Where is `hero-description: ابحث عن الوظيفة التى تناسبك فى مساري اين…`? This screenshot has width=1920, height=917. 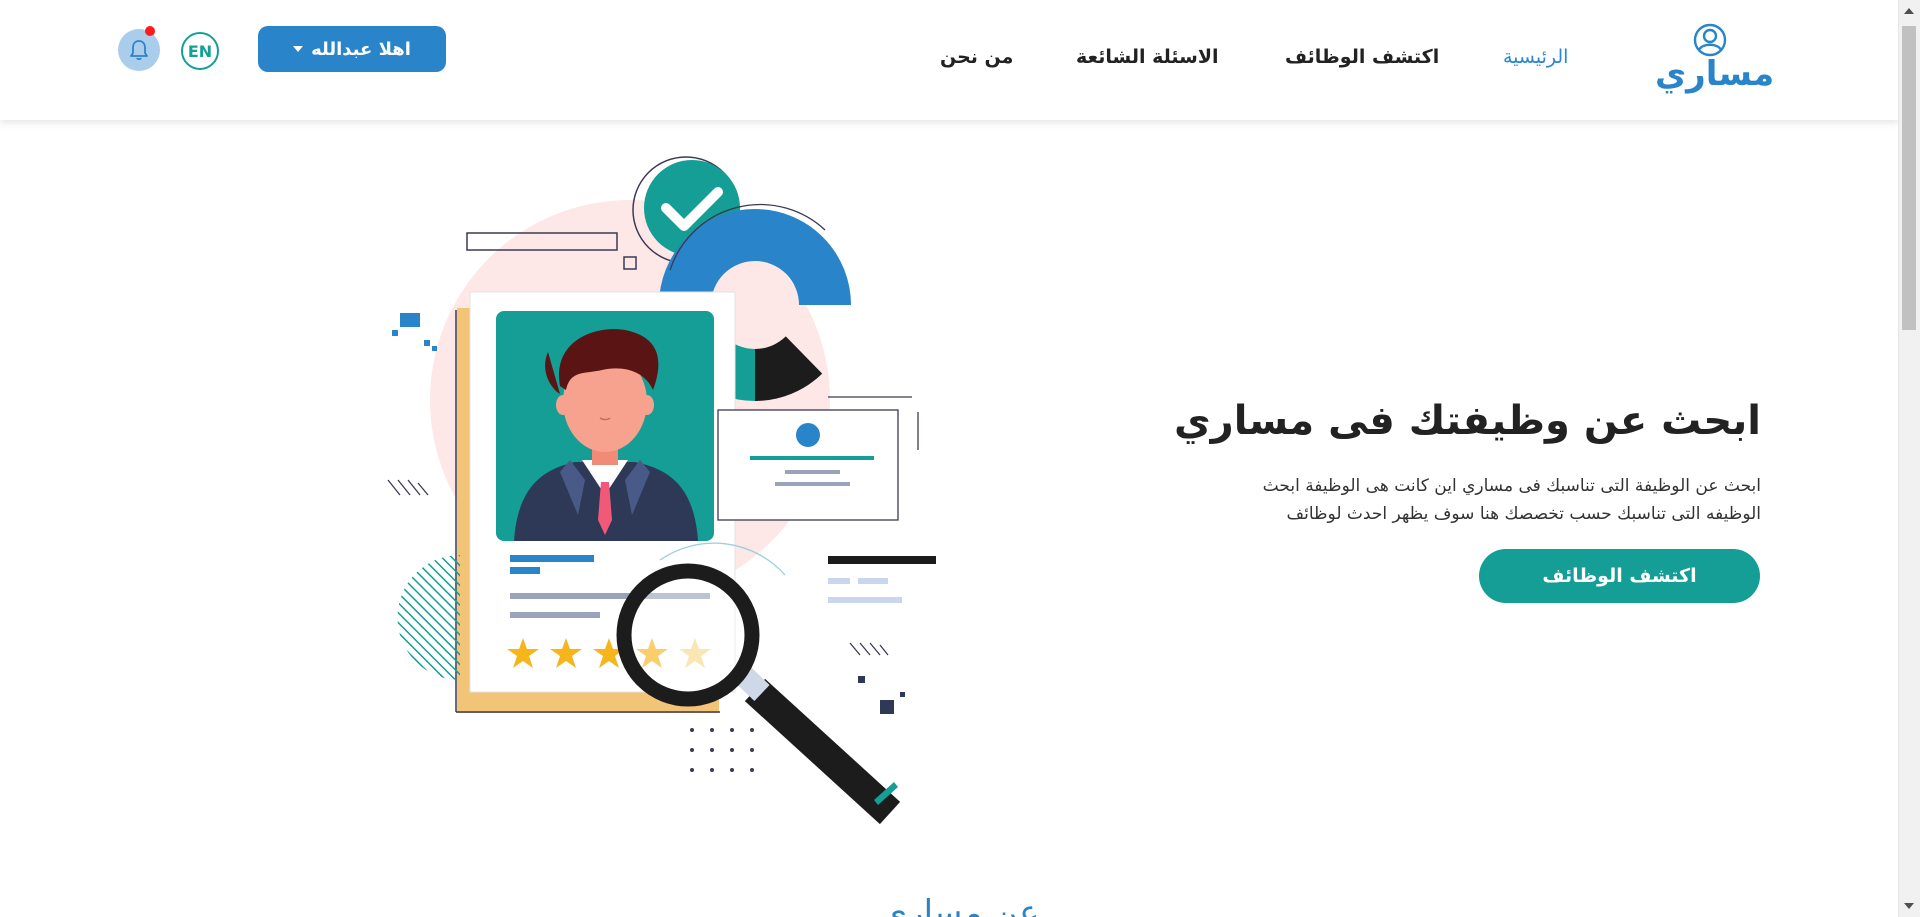
hero-description: ابحث عن الوظيفة التى تناسبك فى مساري اين… is located at coordinates (1511, 500).